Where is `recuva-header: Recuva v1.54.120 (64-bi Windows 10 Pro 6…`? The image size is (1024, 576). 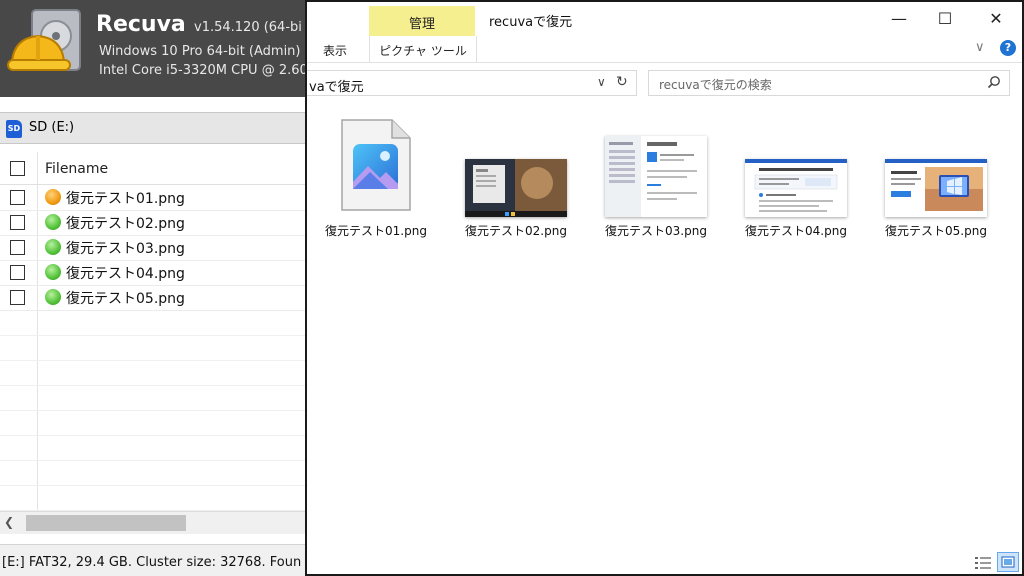
recuva-header: Recuva v1.54.120 (64-bi Windows 10 Pro 6… is located at coordinates (153, 48).